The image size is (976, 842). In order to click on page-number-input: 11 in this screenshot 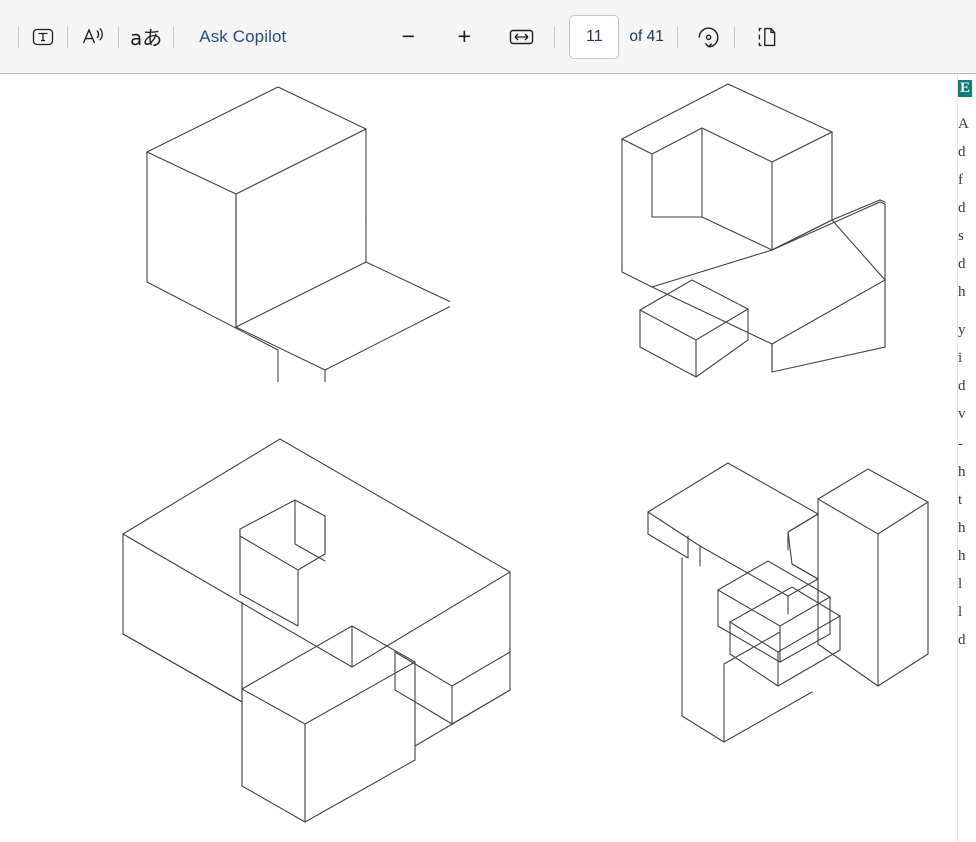, I will do `click(594, 36)`.